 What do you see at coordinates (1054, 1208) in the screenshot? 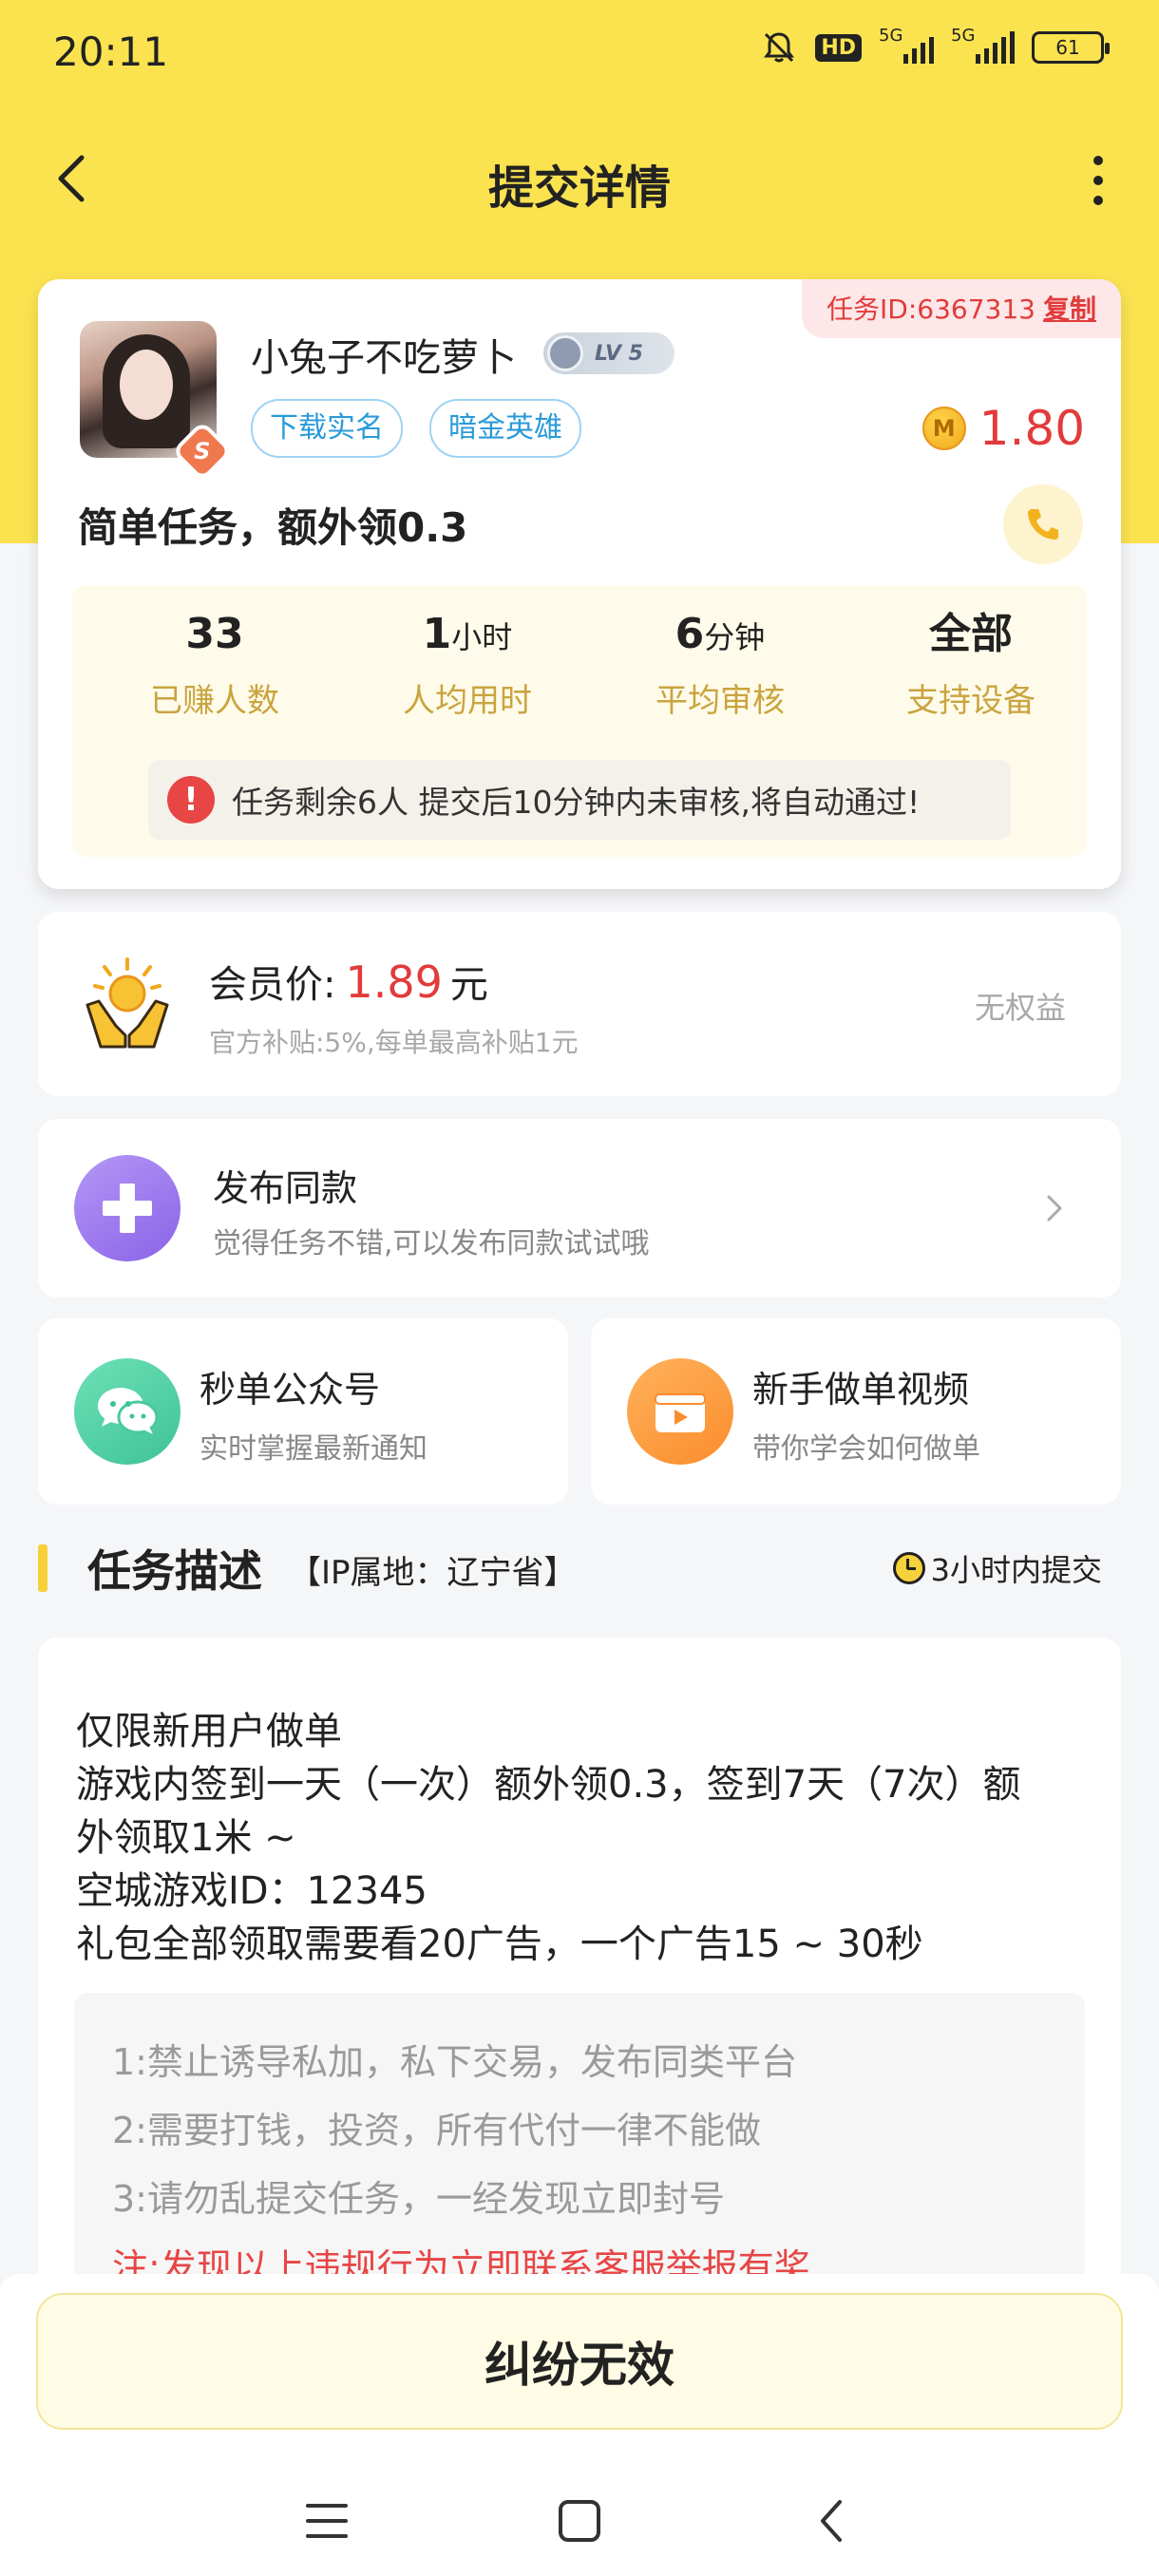
I see `chevron-right-icon` at bounding box center [1054, 1208].